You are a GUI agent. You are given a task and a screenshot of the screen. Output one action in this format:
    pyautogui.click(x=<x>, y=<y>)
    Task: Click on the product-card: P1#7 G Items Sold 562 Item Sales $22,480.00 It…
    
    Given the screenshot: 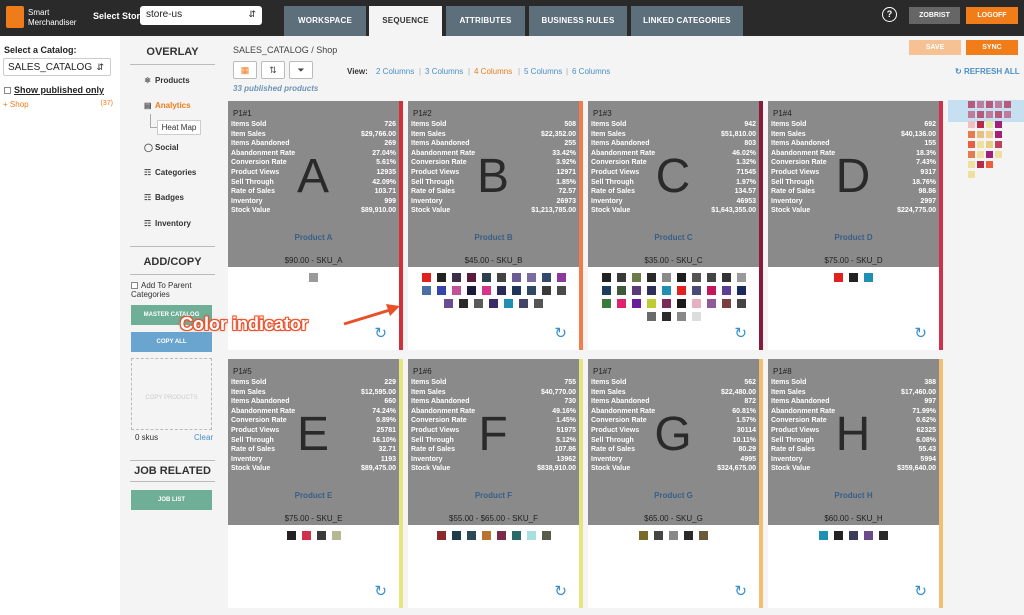 What is the action you would take?
    pyautogui.click(x=675, y=483)
    